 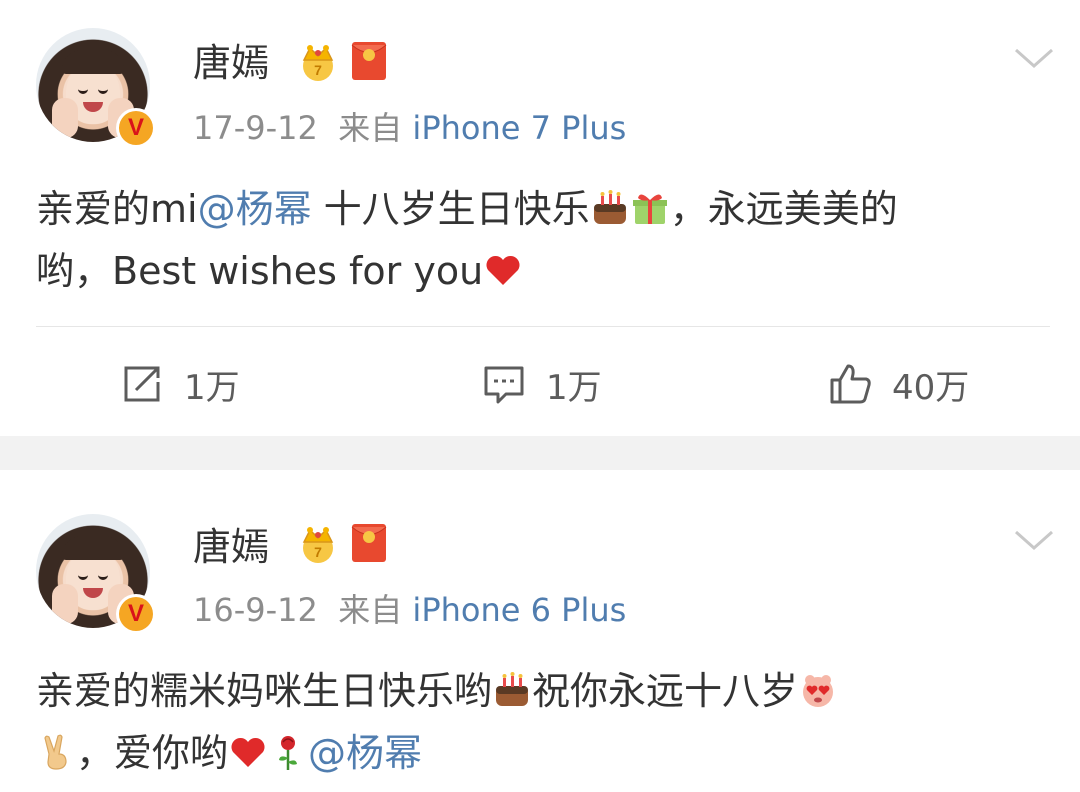 What do you see at coordinates (255, 128) in the screenshot?
I see `post-date: 17-9-12` at bounding box center [255, 128].